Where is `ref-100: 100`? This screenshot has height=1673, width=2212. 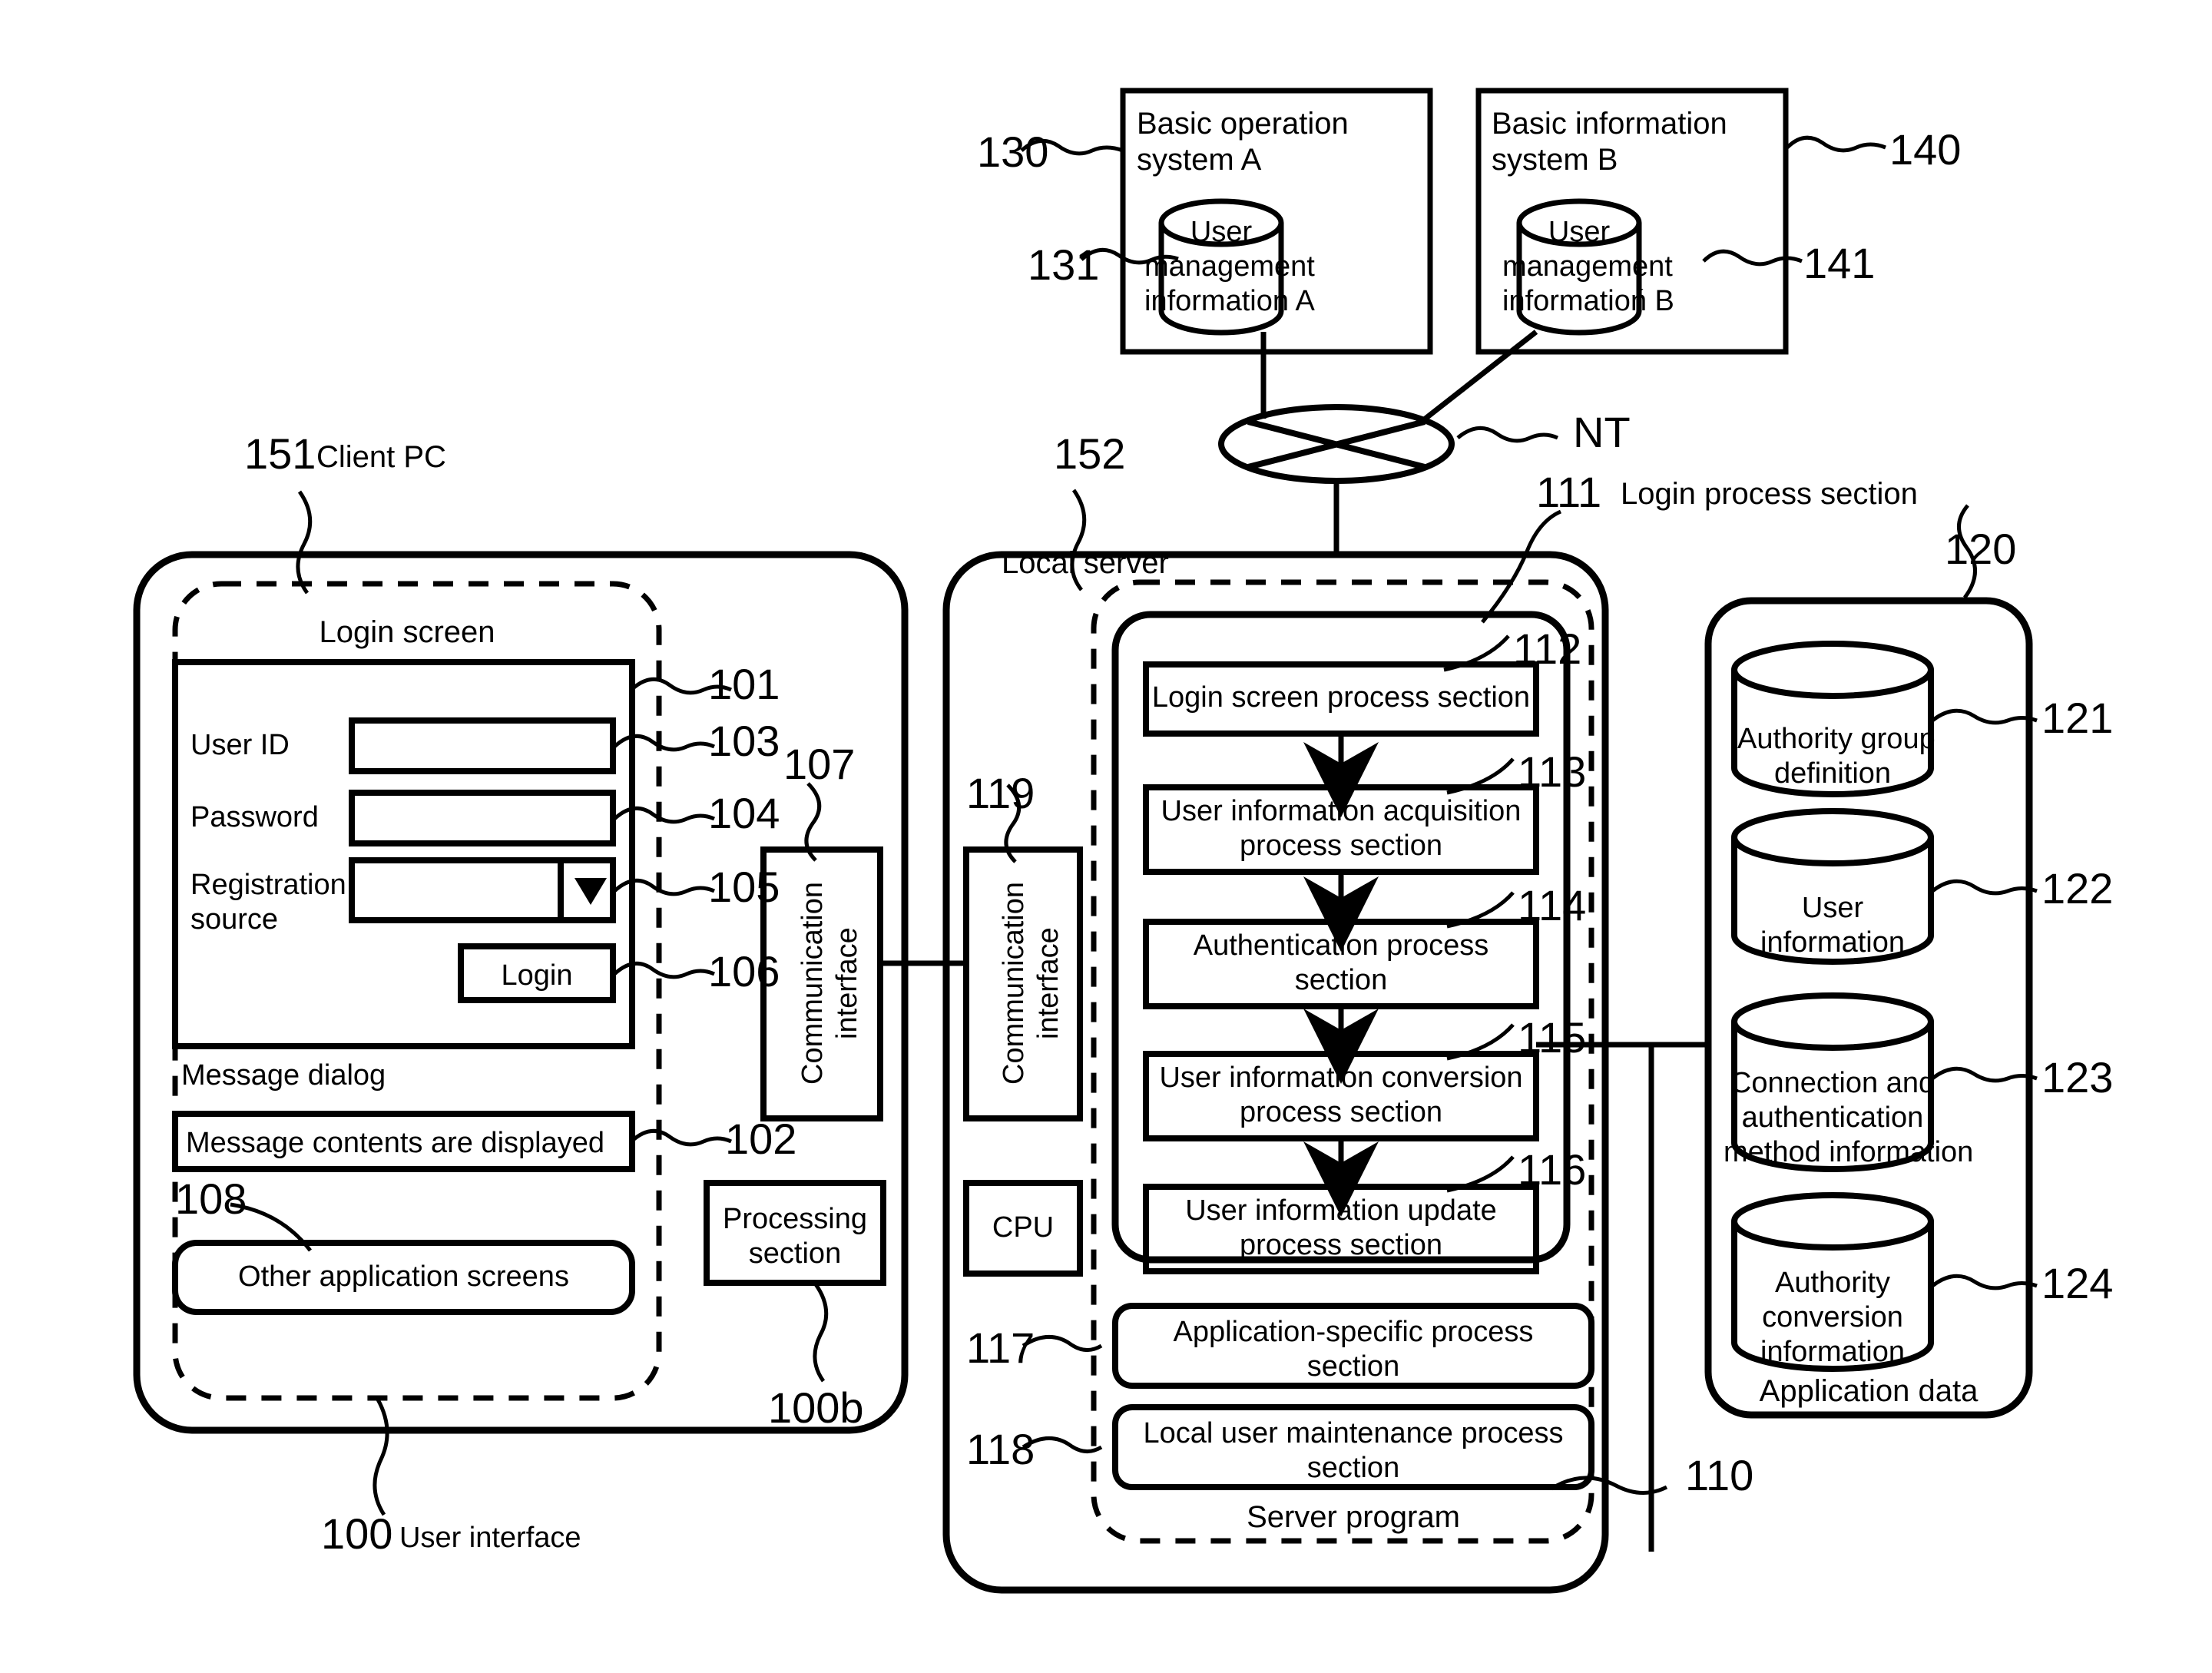
ref-100: 100 is located at coordinates (357, 1533).